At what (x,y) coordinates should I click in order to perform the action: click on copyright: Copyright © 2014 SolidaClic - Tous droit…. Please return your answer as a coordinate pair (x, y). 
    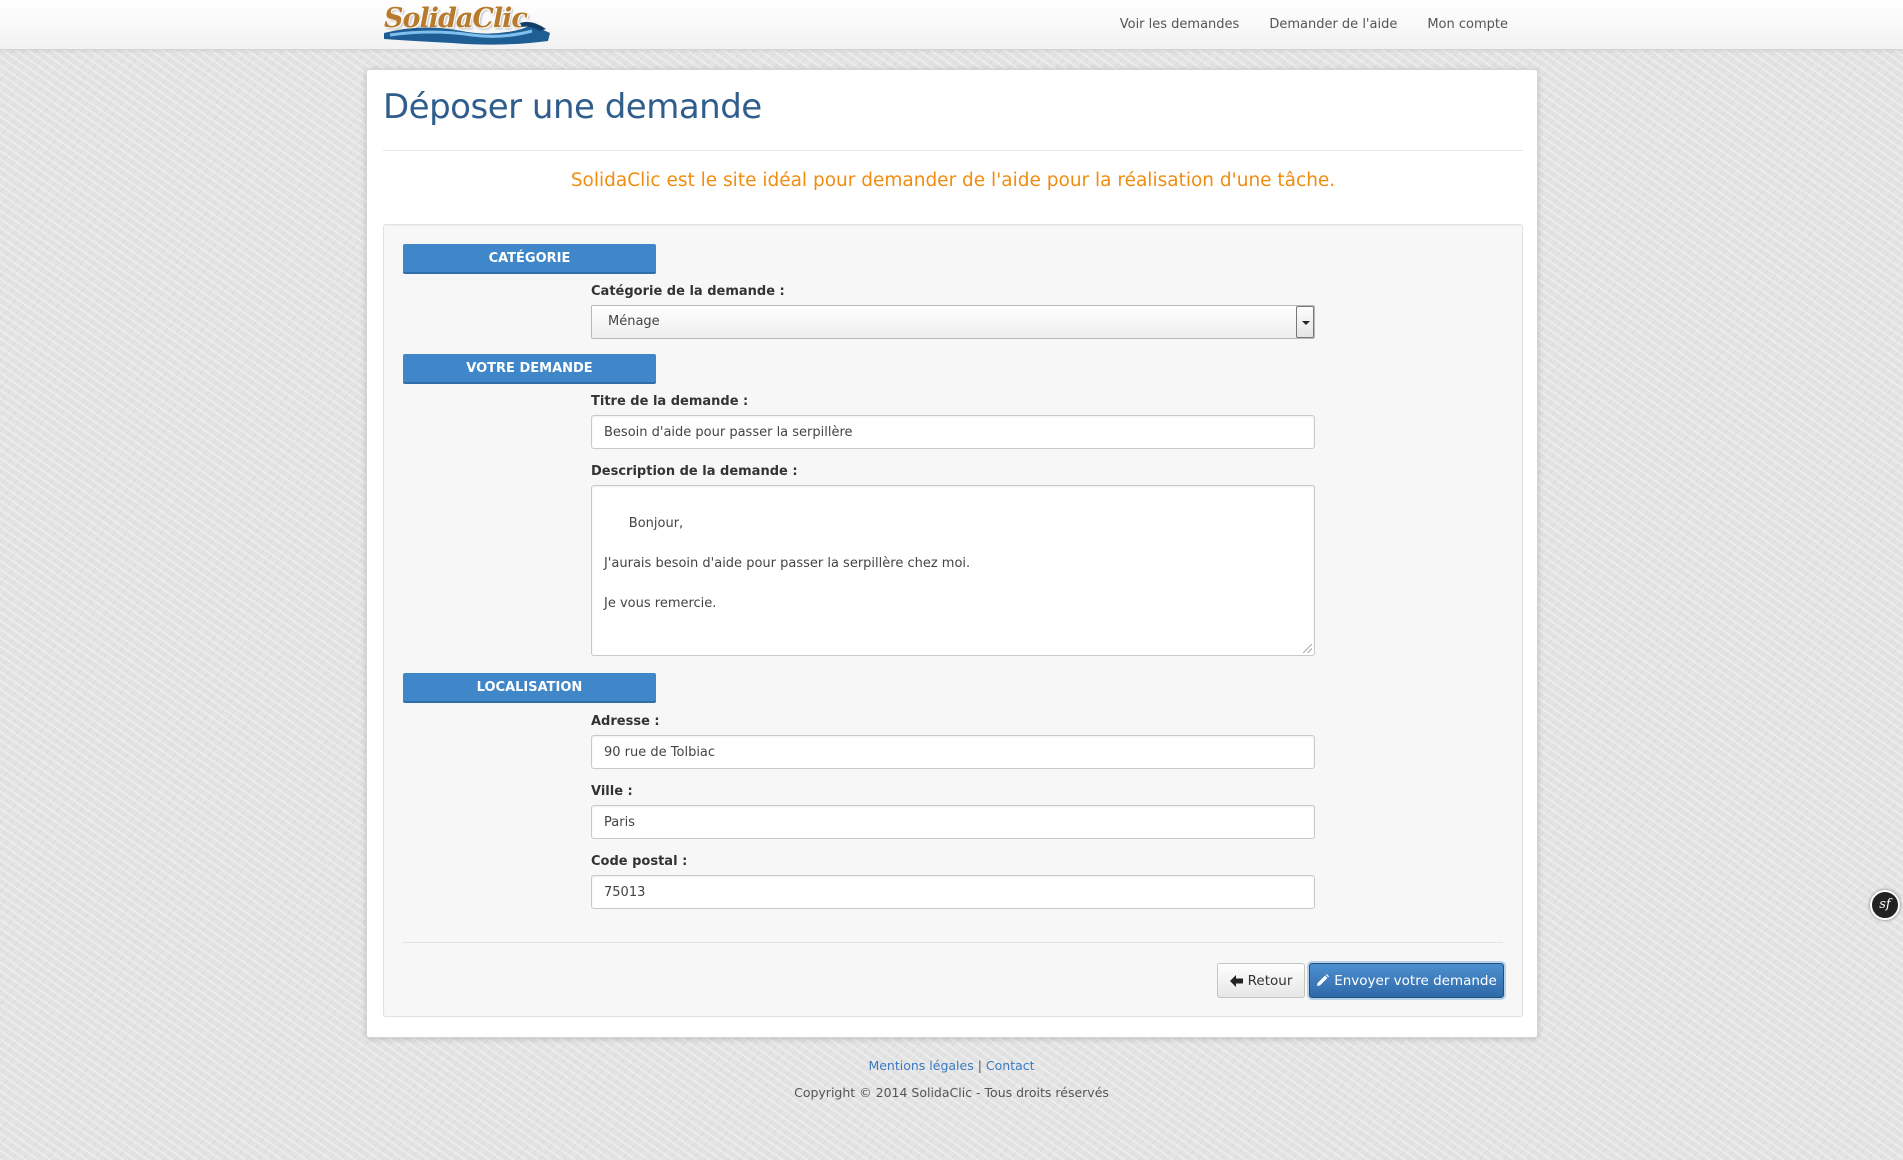
    Looking at the image, I should click on (951, 1092).